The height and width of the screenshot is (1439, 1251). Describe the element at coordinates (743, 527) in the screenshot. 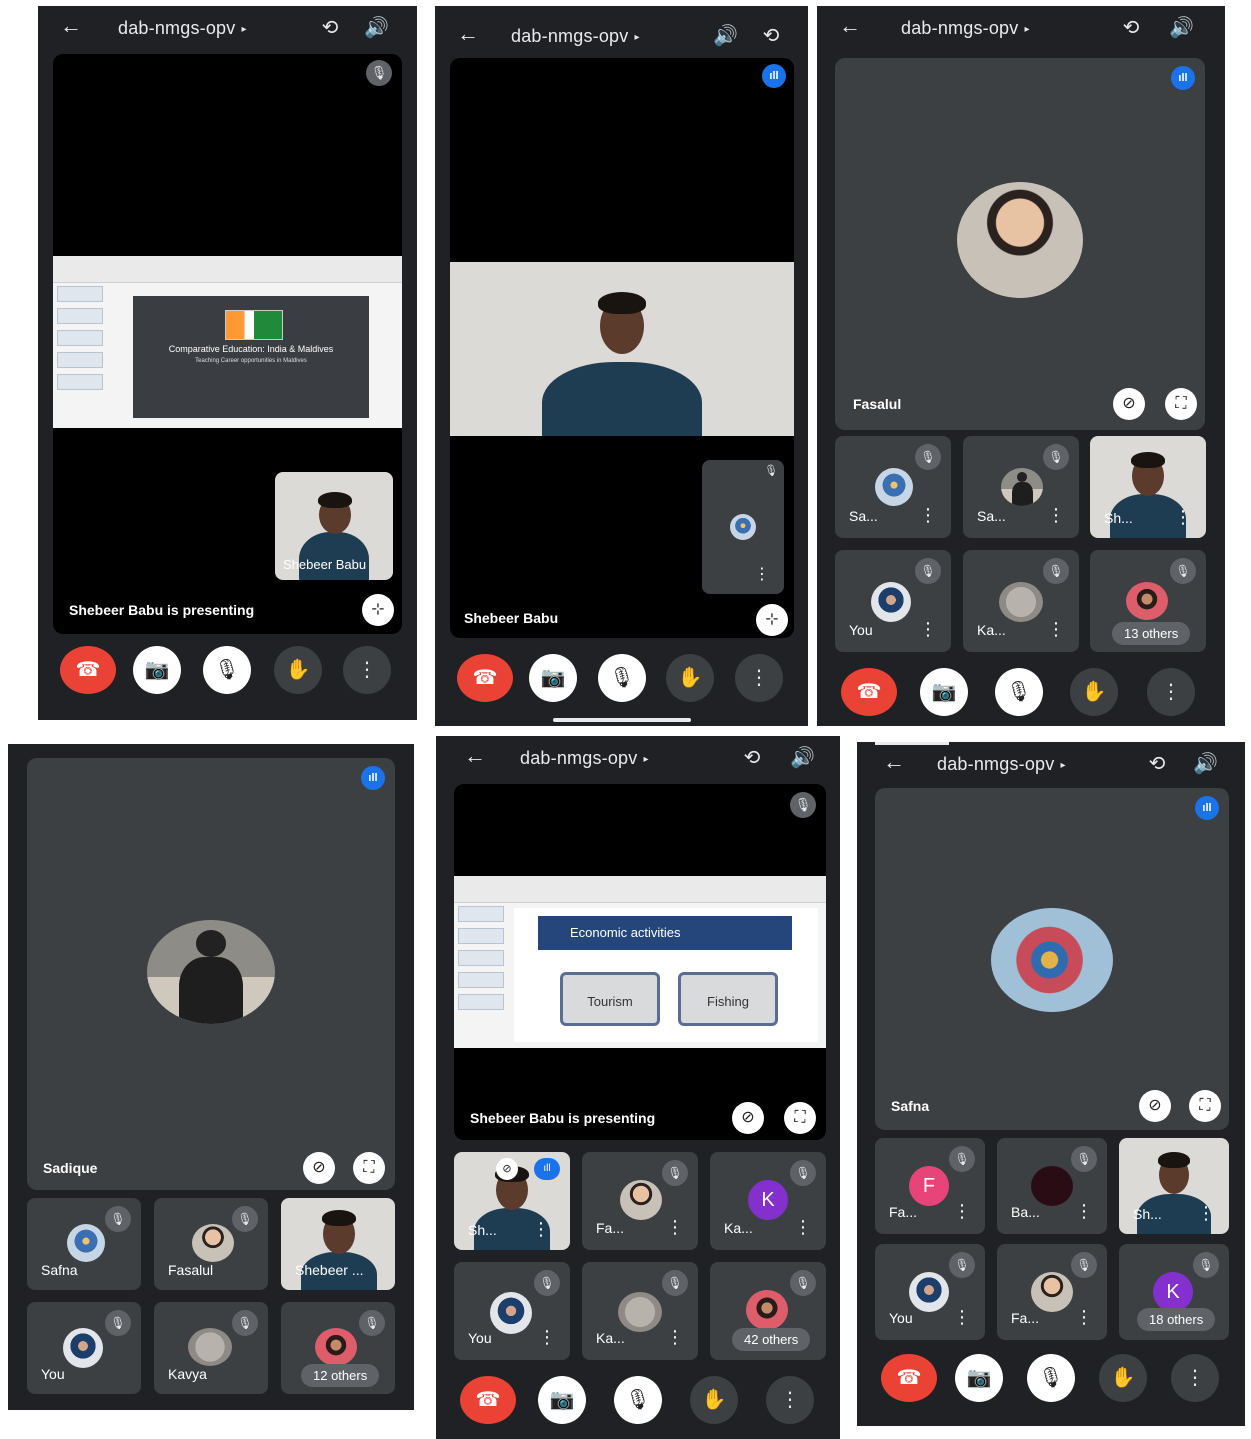

I see `self-preview-tile: 🎙 ⋮` at that location.